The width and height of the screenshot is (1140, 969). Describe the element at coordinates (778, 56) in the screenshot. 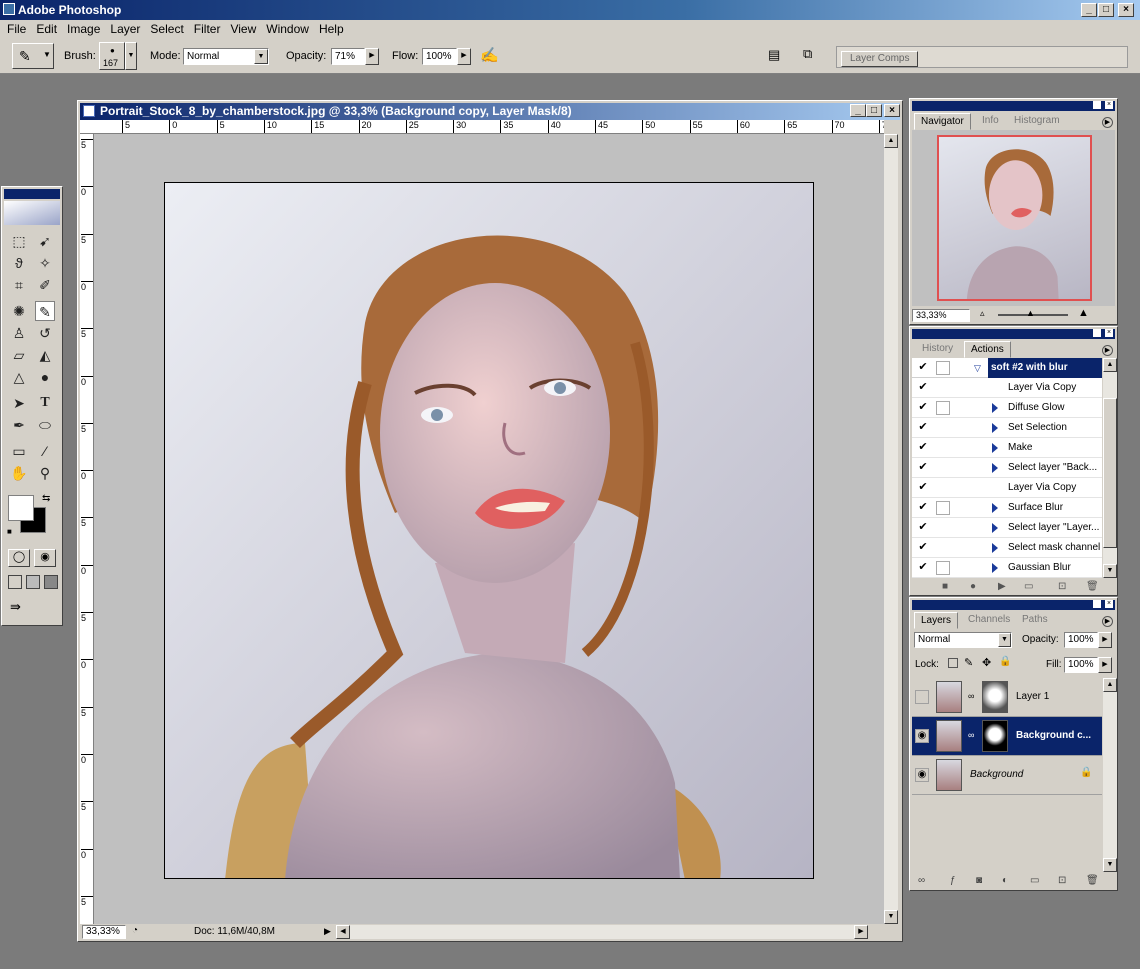

I see `file-browser-icon: ▤` at that location.